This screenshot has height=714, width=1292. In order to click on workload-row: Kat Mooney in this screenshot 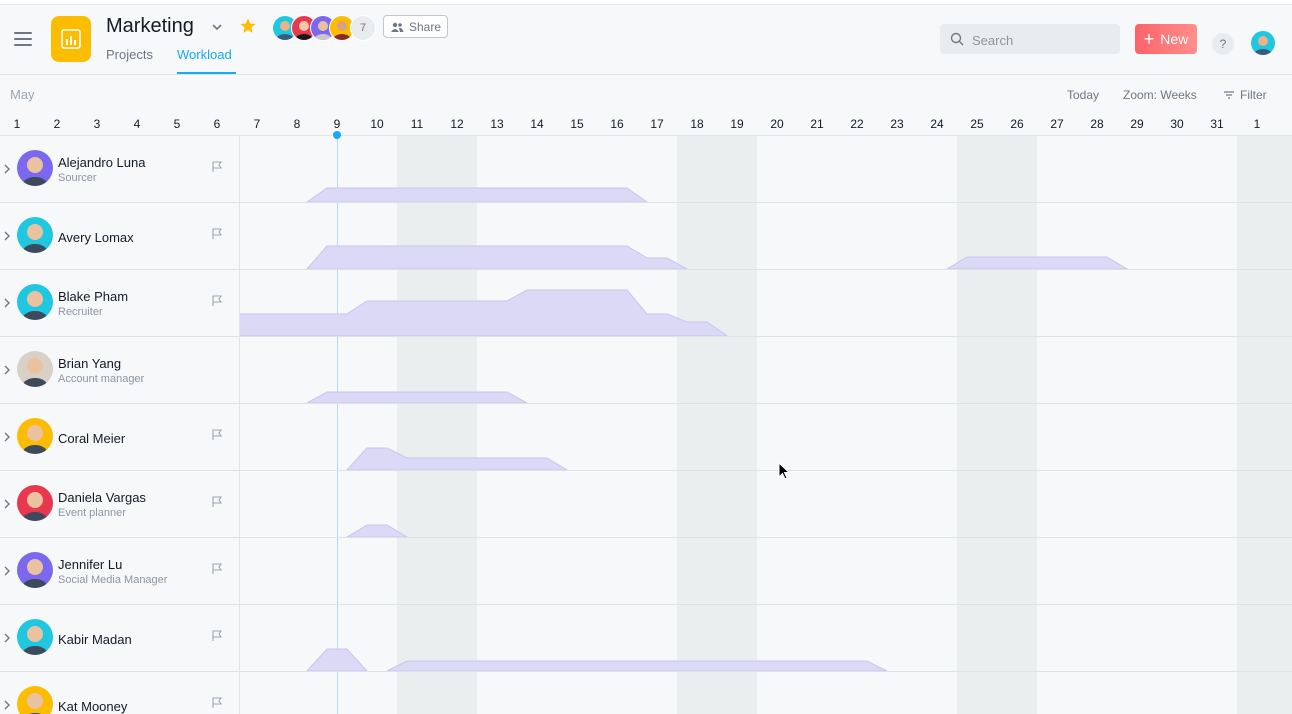, I will do `click(646, 693)`.